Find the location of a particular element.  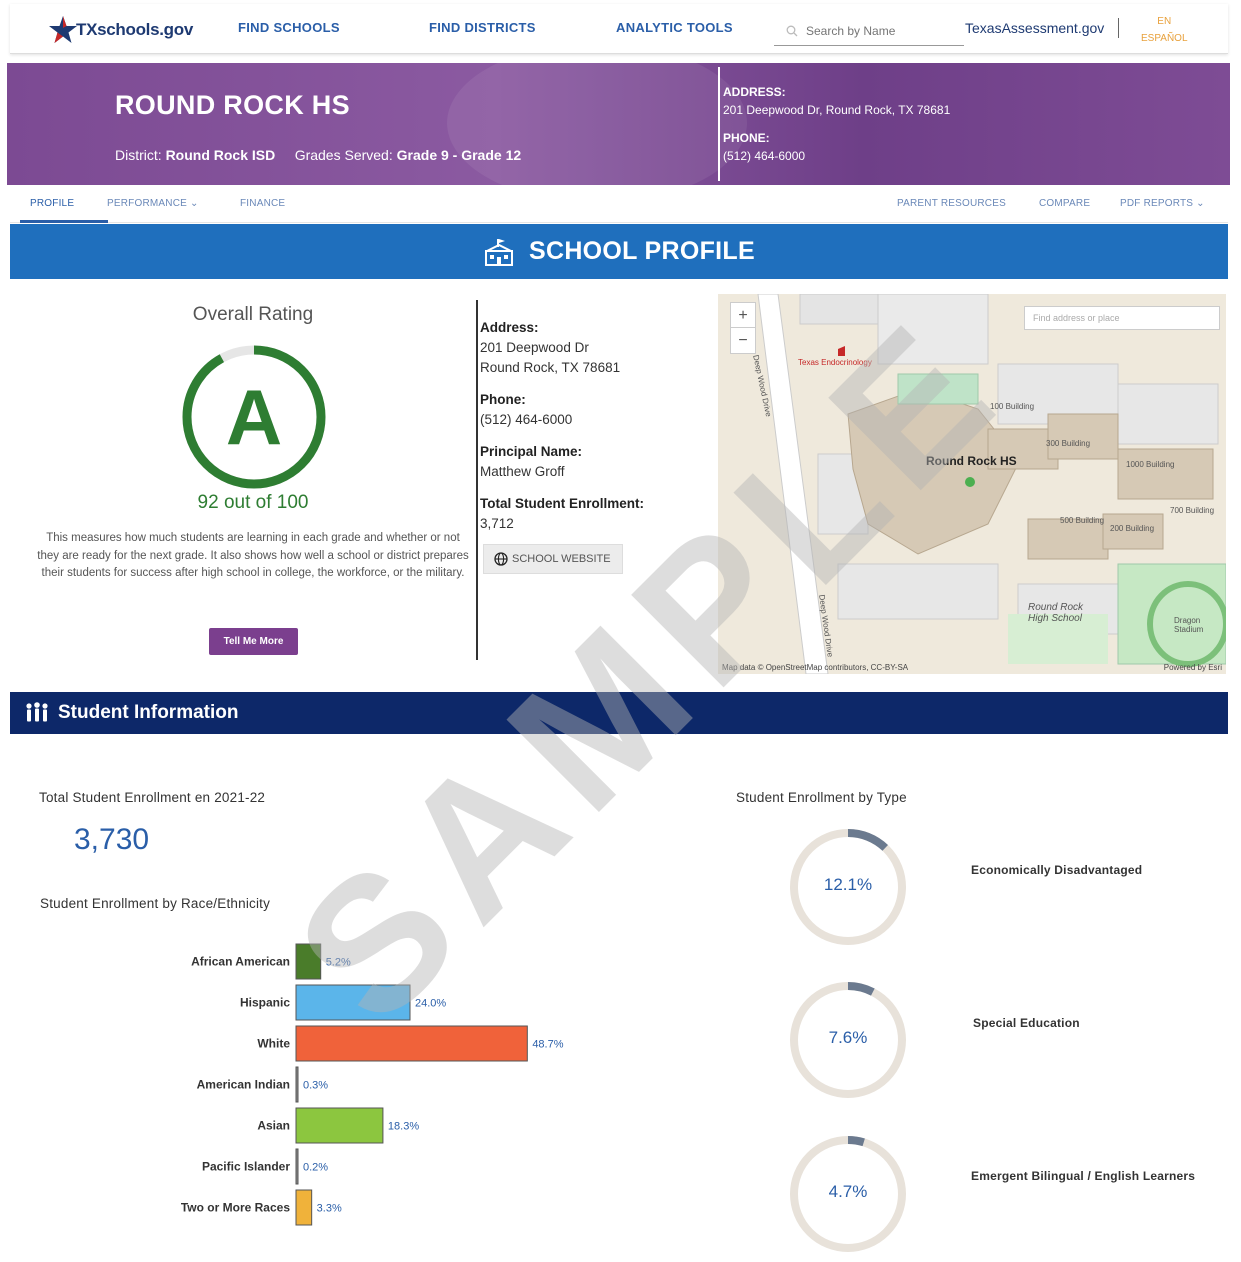

tab-compare: COMPARE is located at coordinates (1064, 203).